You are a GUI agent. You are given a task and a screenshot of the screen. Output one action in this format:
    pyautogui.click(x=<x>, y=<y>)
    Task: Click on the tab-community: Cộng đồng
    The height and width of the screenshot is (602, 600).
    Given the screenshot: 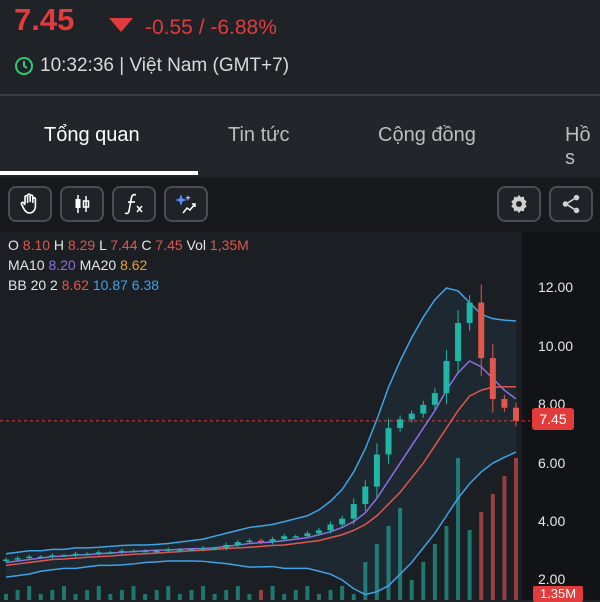 What is the action you would take?
    pyautogui.click(x=427, y=135)
    